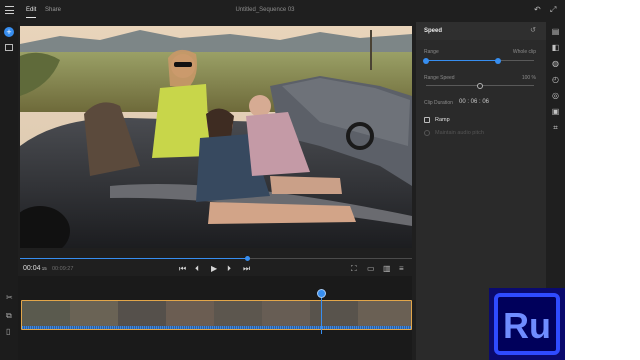  I want to click on reset-icon: ↺, so click(533, 30).